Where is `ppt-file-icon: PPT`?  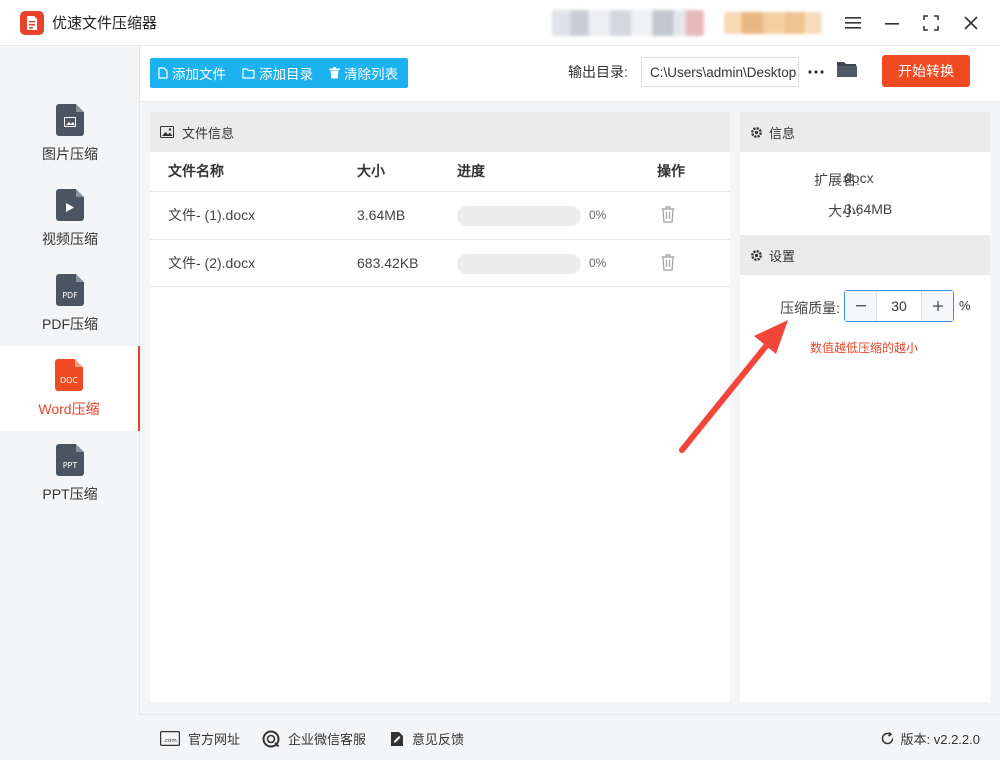
ppt-file-icon: PPT is located at coordinates (70, 459).